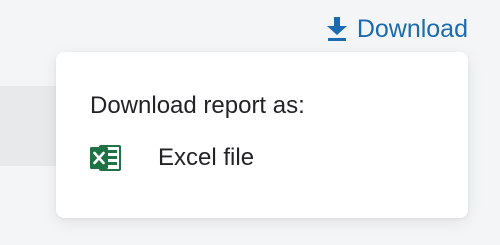 The height and width of the screenshot is (245, 500). What do you see at coordinates (197, 105) in the screenshot?
I see `popover-title: Download report as:` at bounding box center [197, 105].